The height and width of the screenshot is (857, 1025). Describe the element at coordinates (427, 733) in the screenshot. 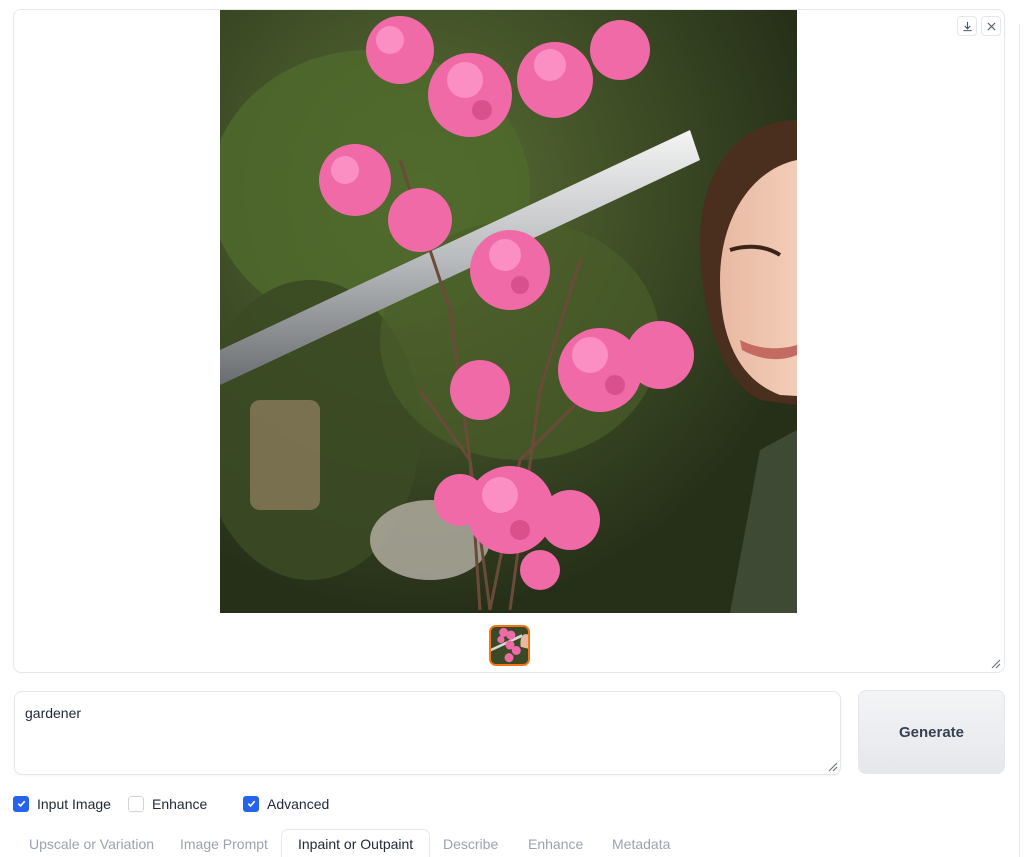

I see `prompt-input: gardener` at that location.